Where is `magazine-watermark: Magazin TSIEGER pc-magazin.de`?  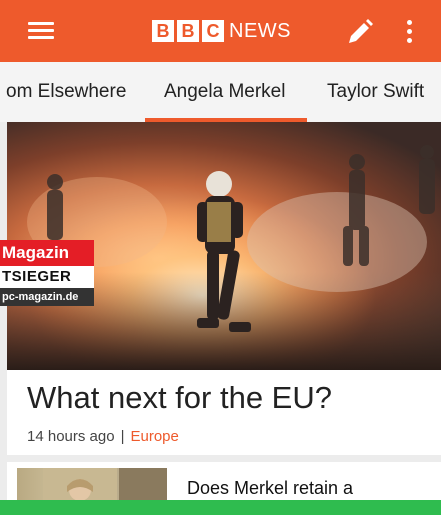 magazine-watermark: Magazin TSIEGER pc-magazin.de is located at coordinates (47, 273).